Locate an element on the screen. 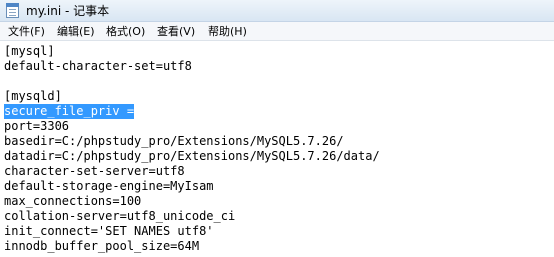 The image size is (554, 257). editor-line: [mysql] is located at coordinates (29, 51).